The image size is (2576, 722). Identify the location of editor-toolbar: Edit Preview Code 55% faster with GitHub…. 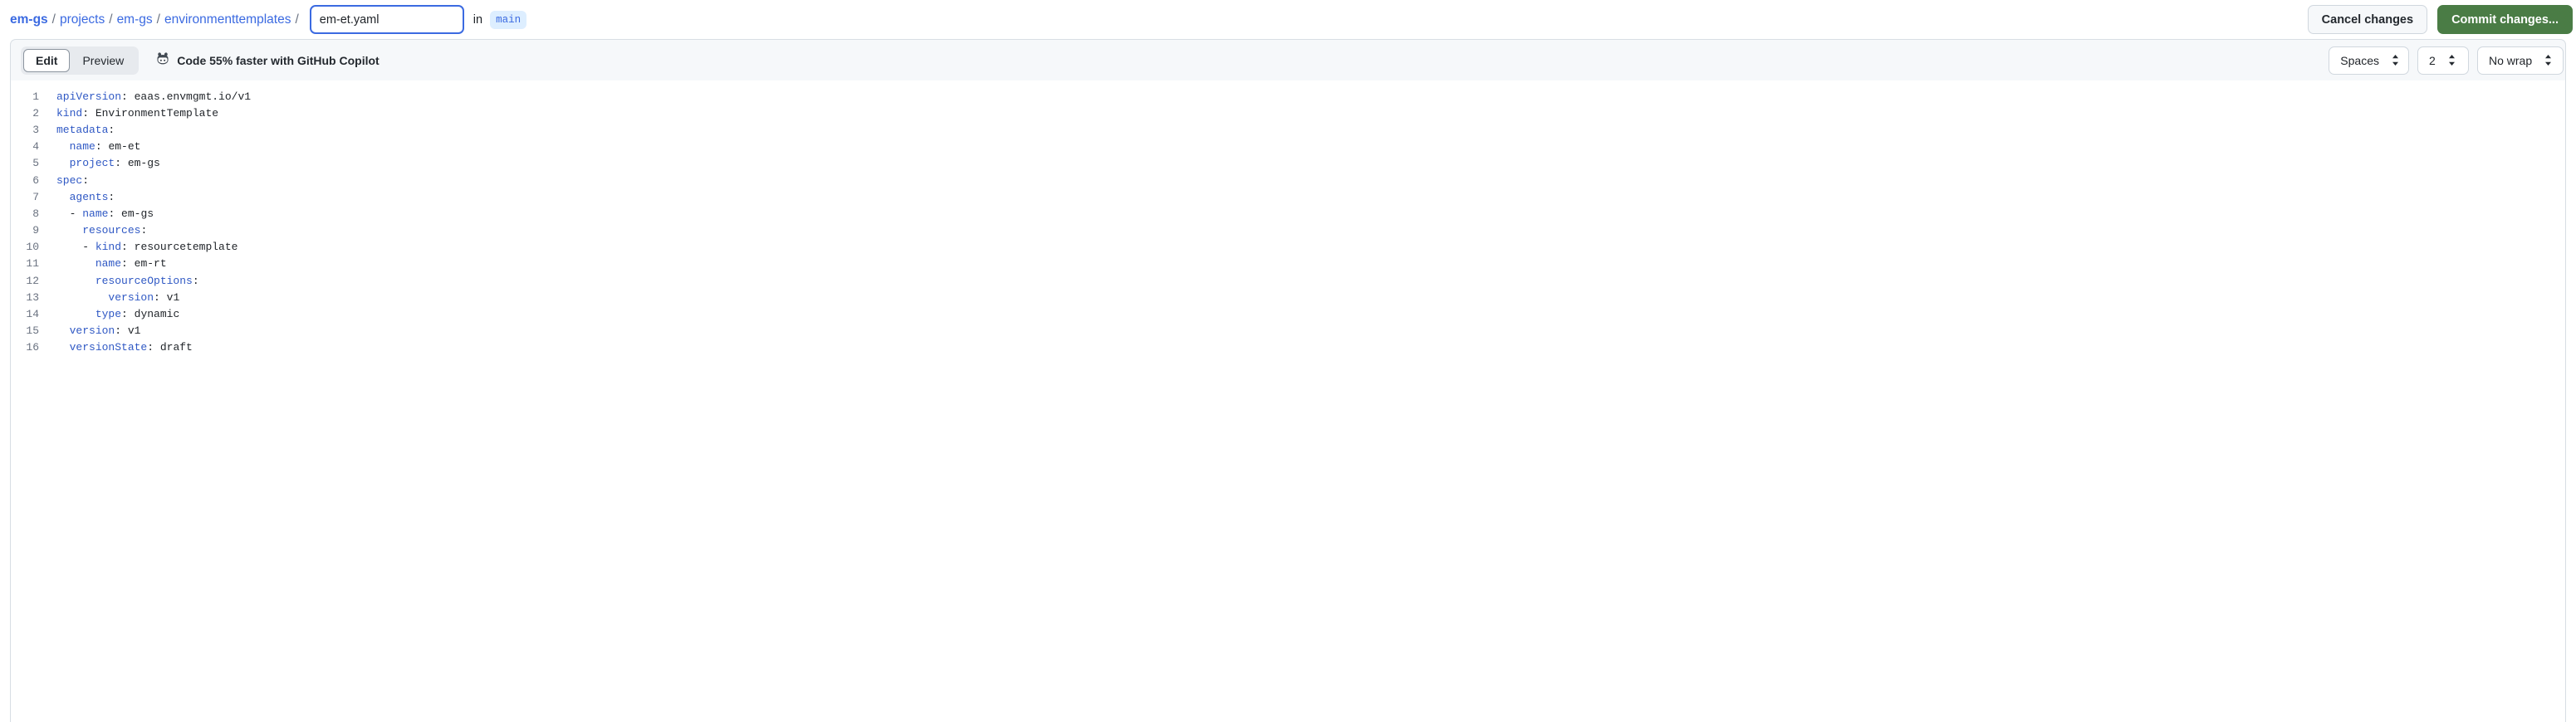
(1288, 60).